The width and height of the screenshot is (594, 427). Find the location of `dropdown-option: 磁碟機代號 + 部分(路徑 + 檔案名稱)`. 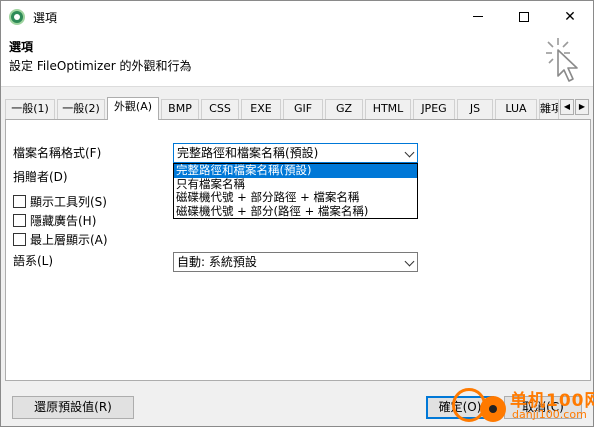

dropdown-option: 磁碟機代號 + 部分(路徑 + 檔案名稱) is located at coordinates (295, 211).